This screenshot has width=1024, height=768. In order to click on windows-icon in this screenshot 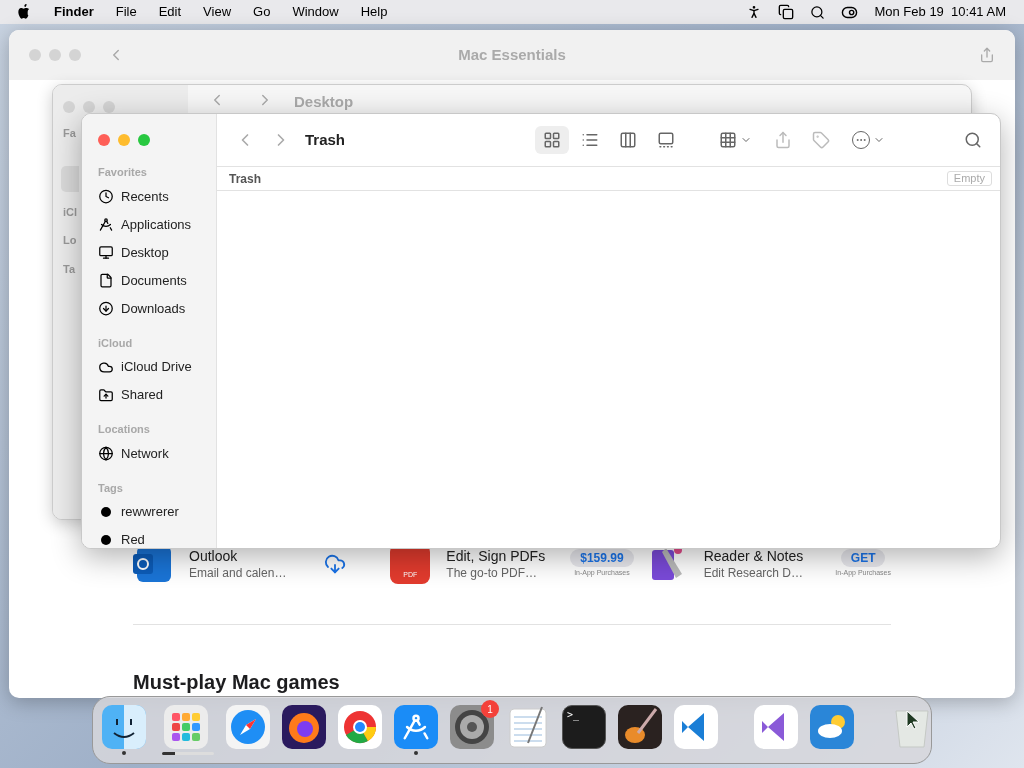, I will do `click(786, 12)`.